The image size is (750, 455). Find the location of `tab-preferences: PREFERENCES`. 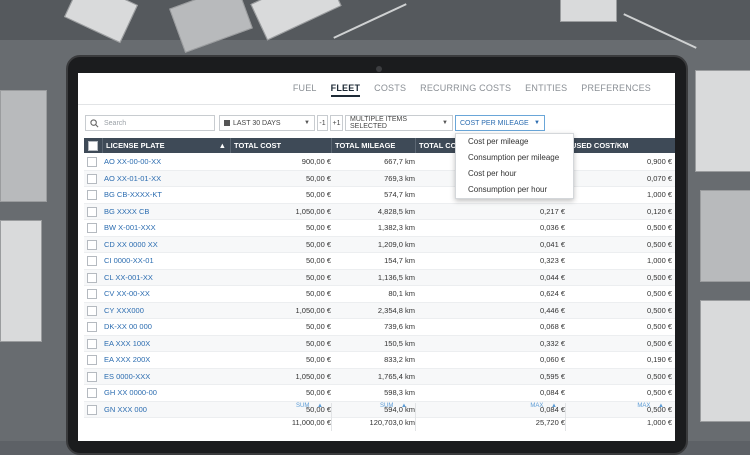

tab-preferences: PREFERENCES is located at coordinates (616, 90).